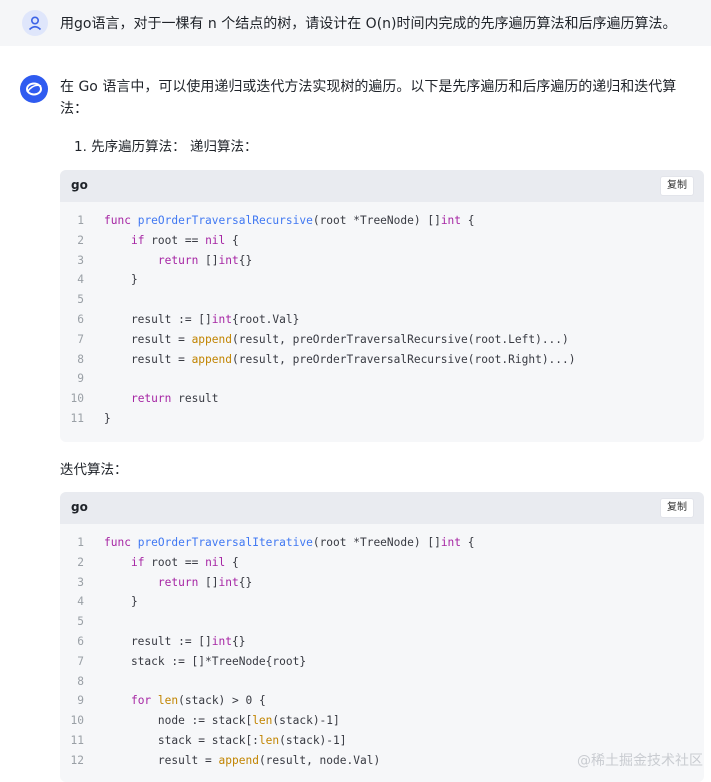 The height and width of the screenshot is (782, 711). Describe the element at coordinates (202, 319) in the screenshot. I see `code-text: result := []int{root.Val}` at that location.